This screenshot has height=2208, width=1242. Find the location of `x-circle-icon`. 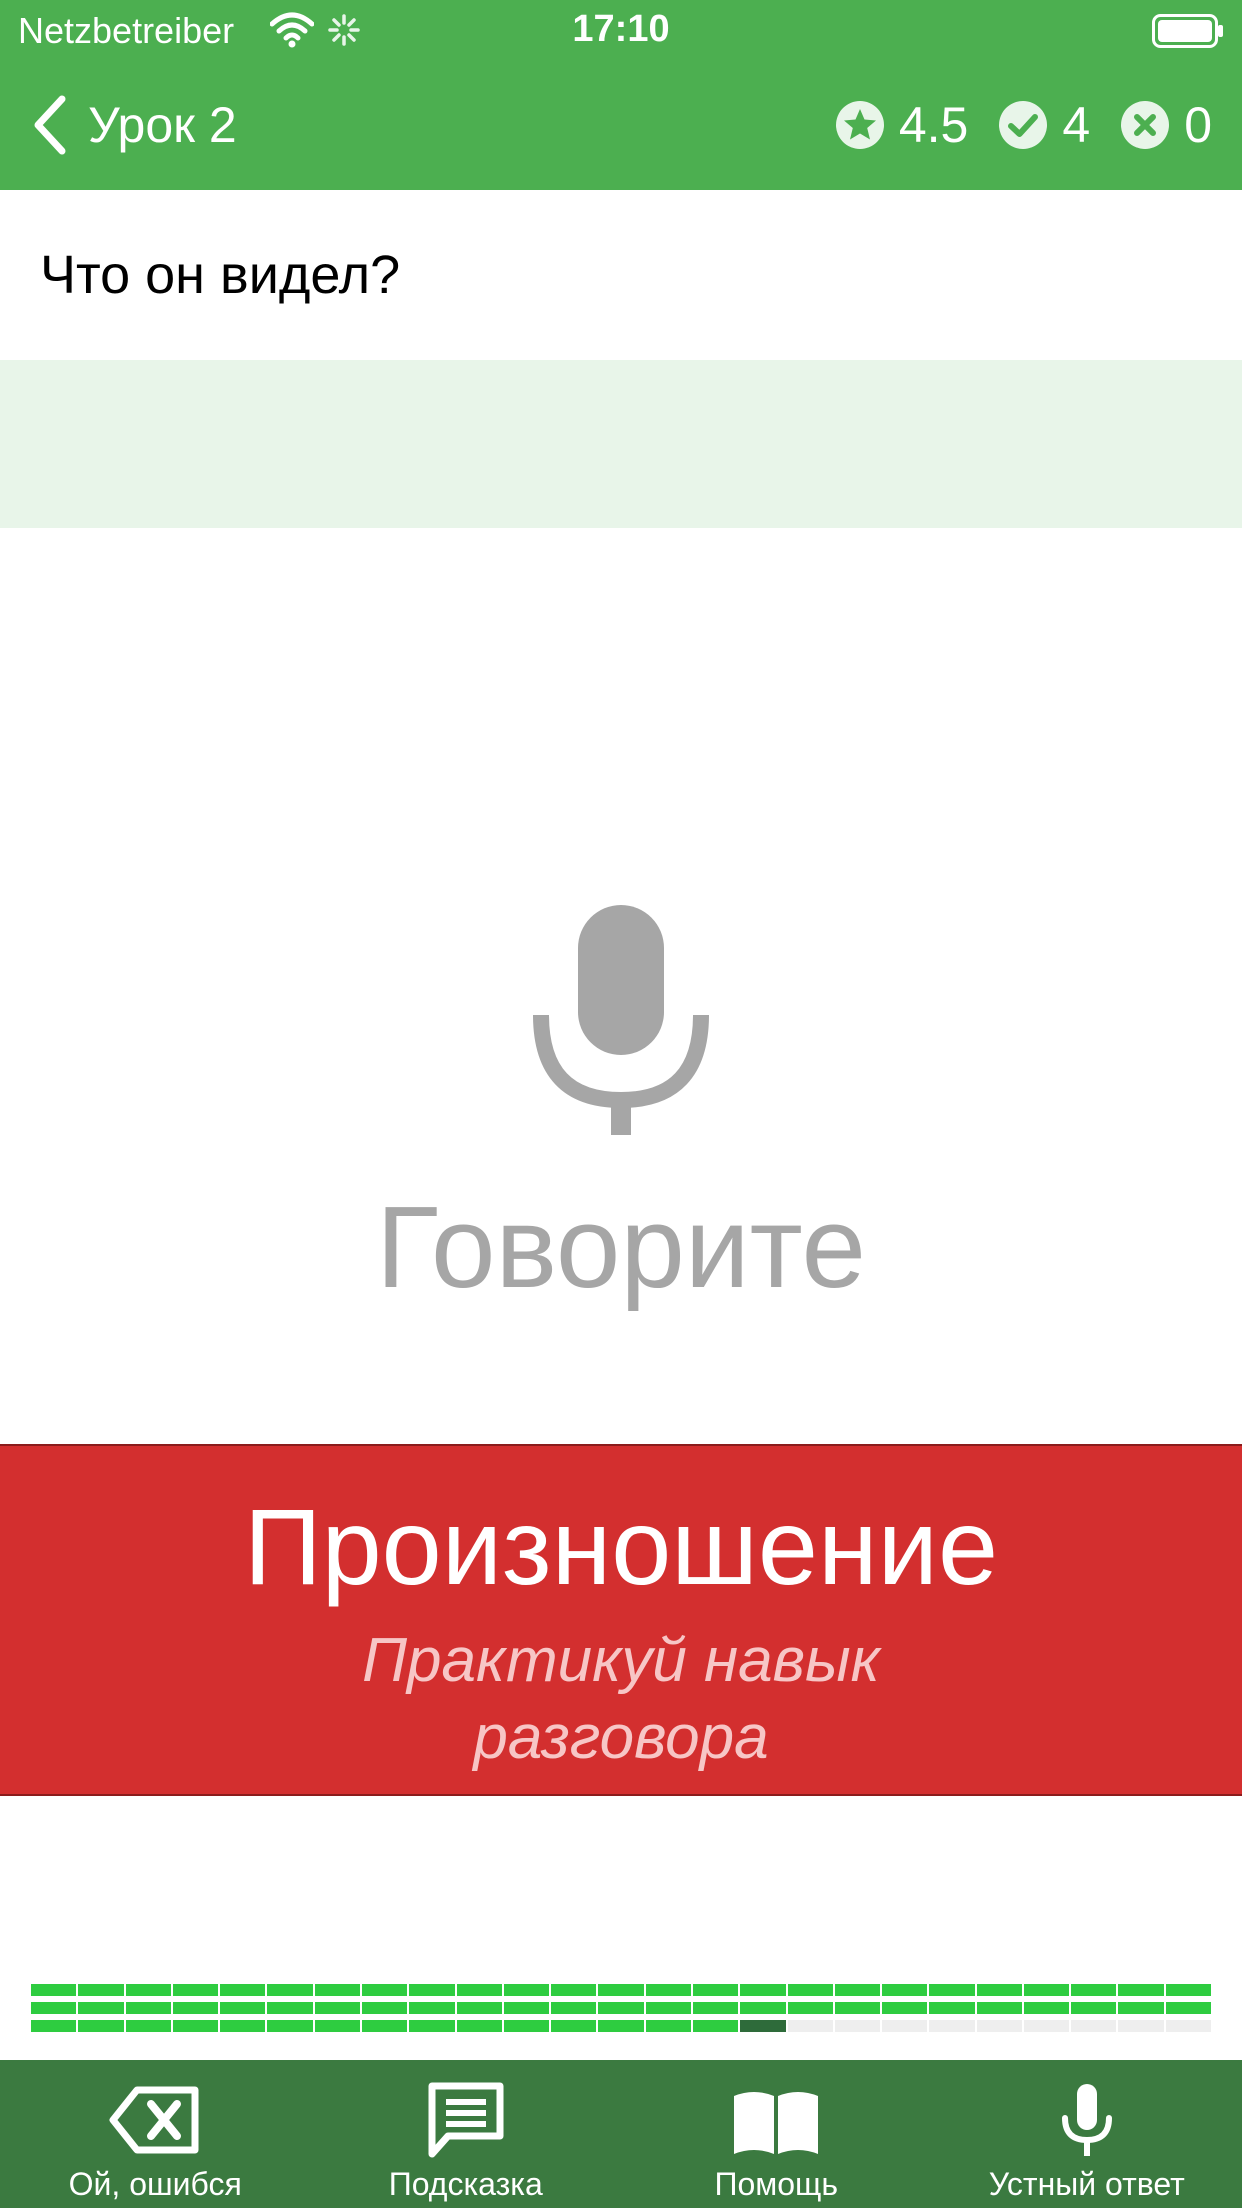

x-circle-icon is located at coordinates (1145, 125).